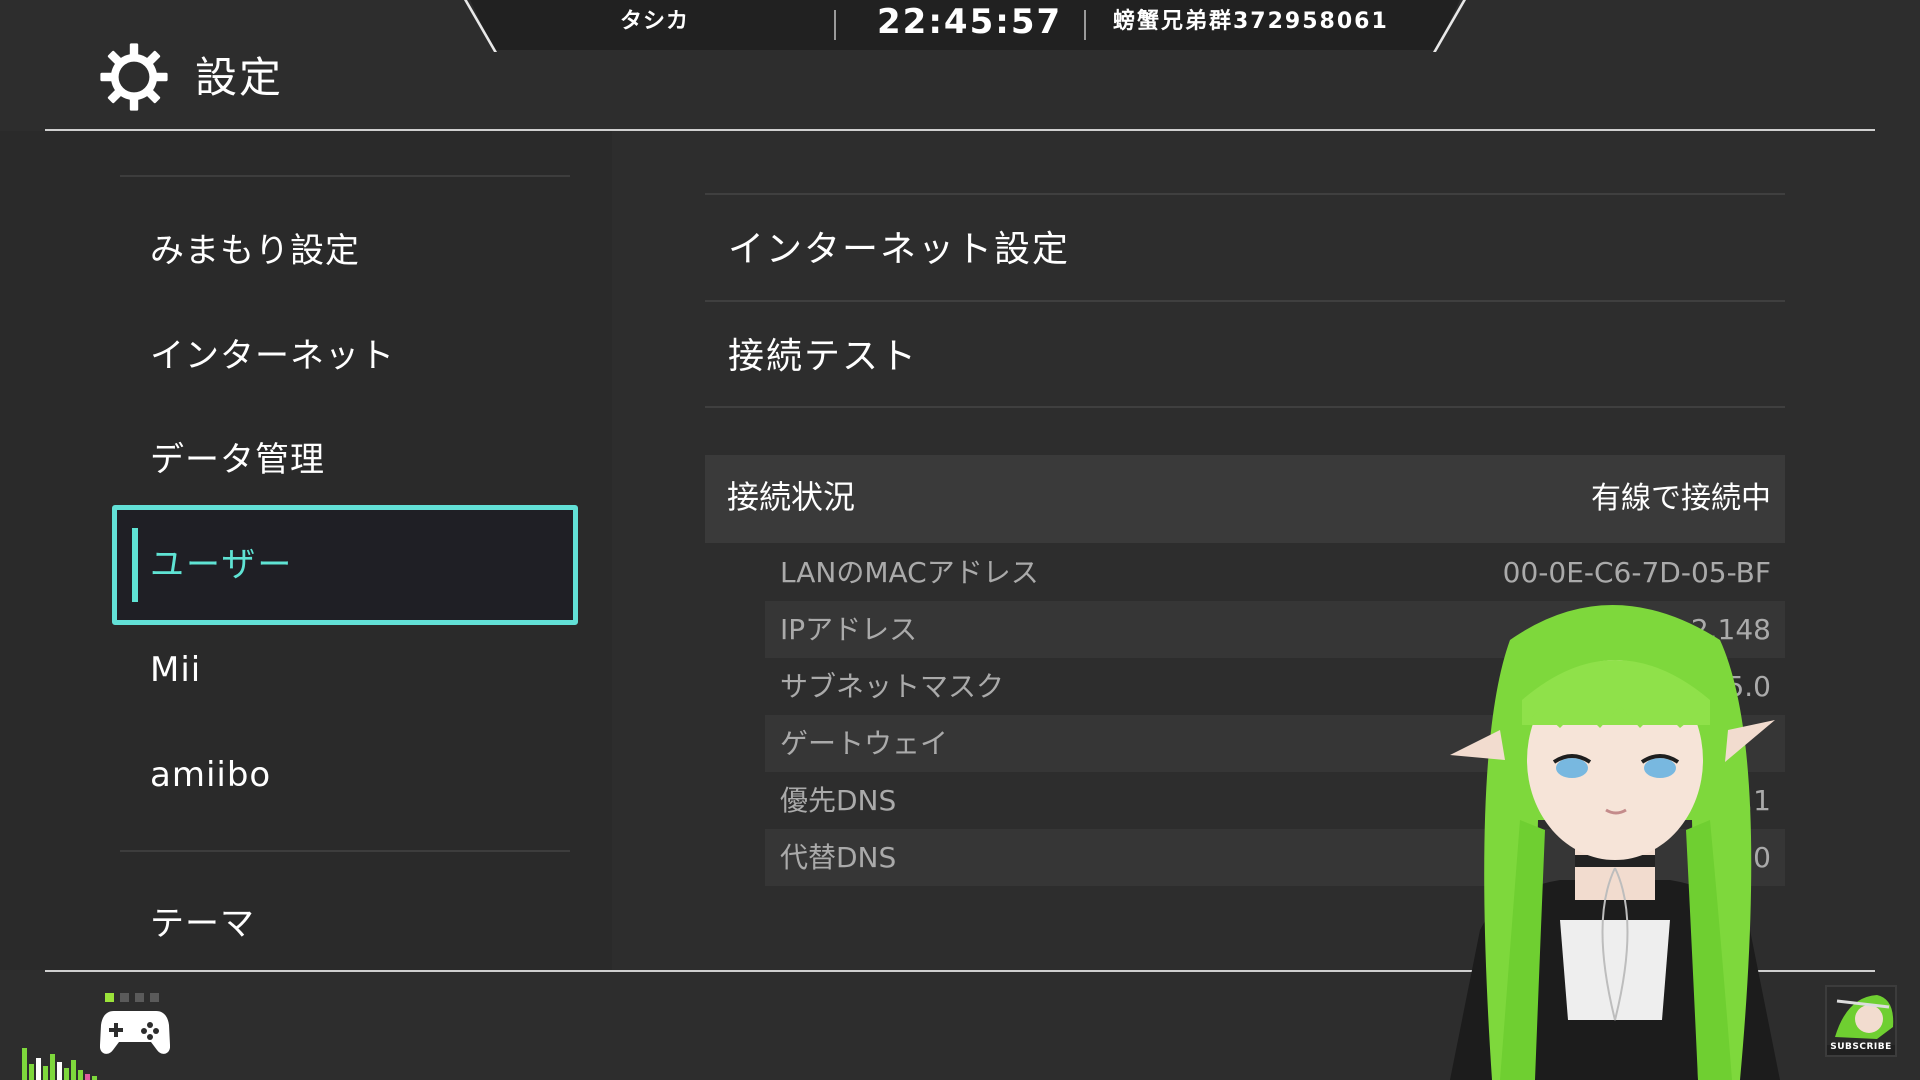 This screenshot has width=1920, height=1080. What do you see at coordinates (237, 460) in the screenshot?
I see `sidebar-item-data-management: データ管理` at bounding box center [237, 460].